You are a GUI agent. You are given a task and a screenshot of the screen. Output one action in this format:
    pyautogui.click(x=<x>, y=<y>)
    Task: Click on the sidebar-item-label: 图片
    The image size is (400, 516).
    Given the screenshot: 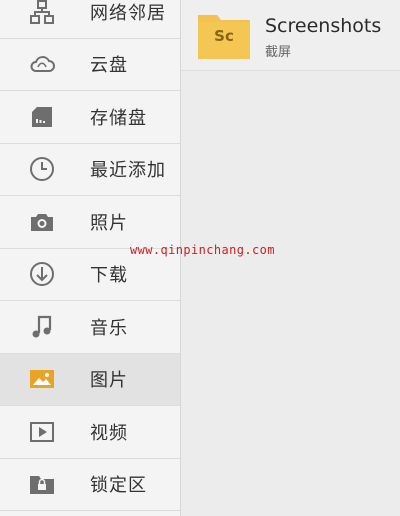 What is the action you would take?
    pyautogui.click(x=109, y=381)
    